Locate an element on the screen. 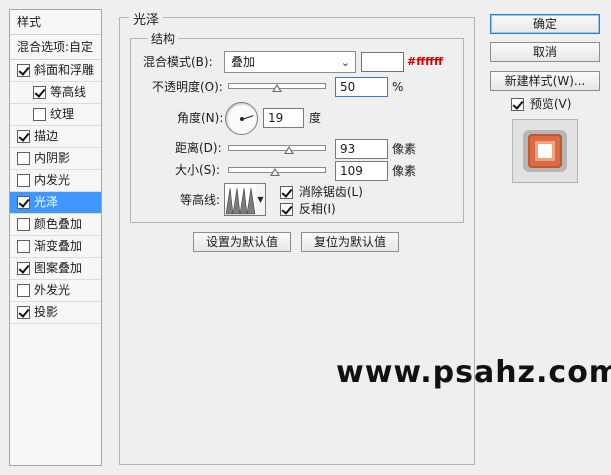  size-slider-thumb is located at coordinates (275, 172).